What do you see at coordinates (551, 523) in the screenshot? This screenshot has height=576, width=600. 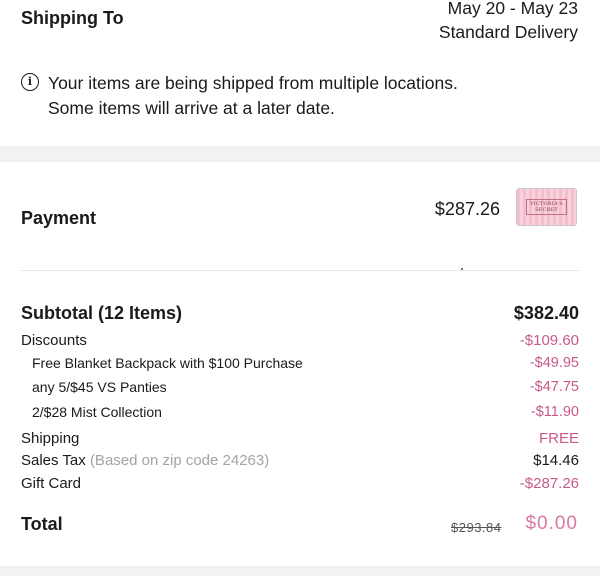 I see `total-value: $0.00` at bounding box center [551, 523].